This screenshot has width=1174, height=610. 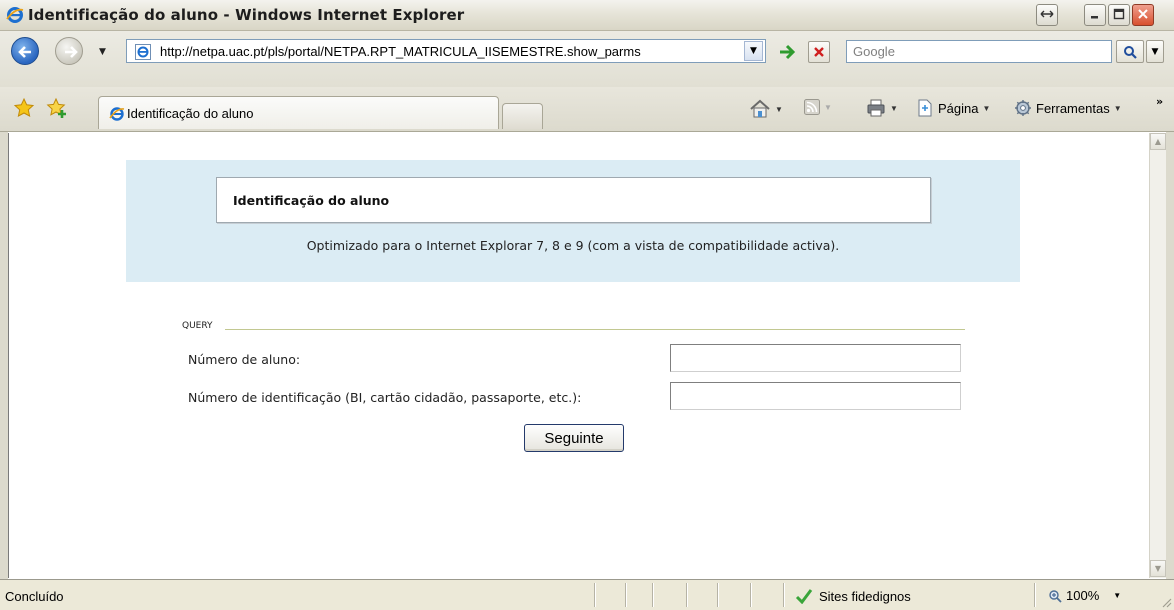 I want to click on ie-logo-icon, so click(x=15, y=16).